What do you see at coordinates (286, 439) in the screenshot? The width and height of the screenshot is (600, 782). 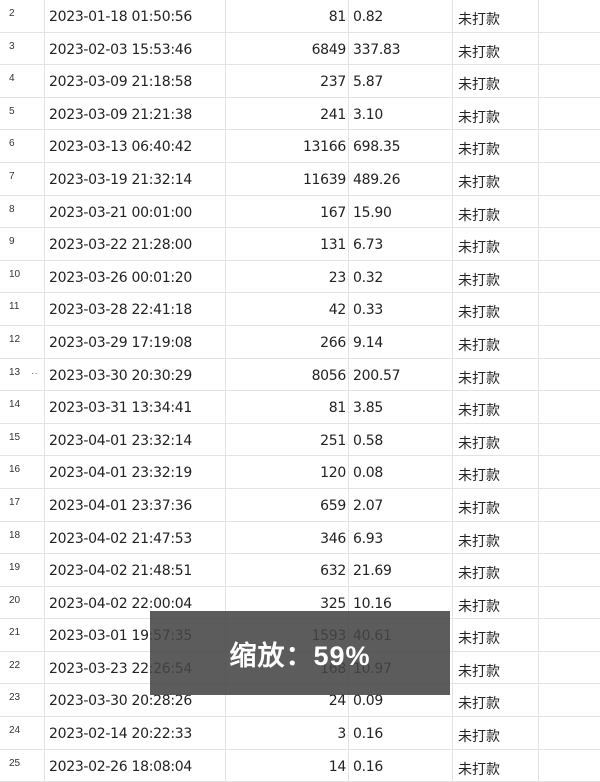 I see `quantity-cell: 251` at bounding box center [286, 439].